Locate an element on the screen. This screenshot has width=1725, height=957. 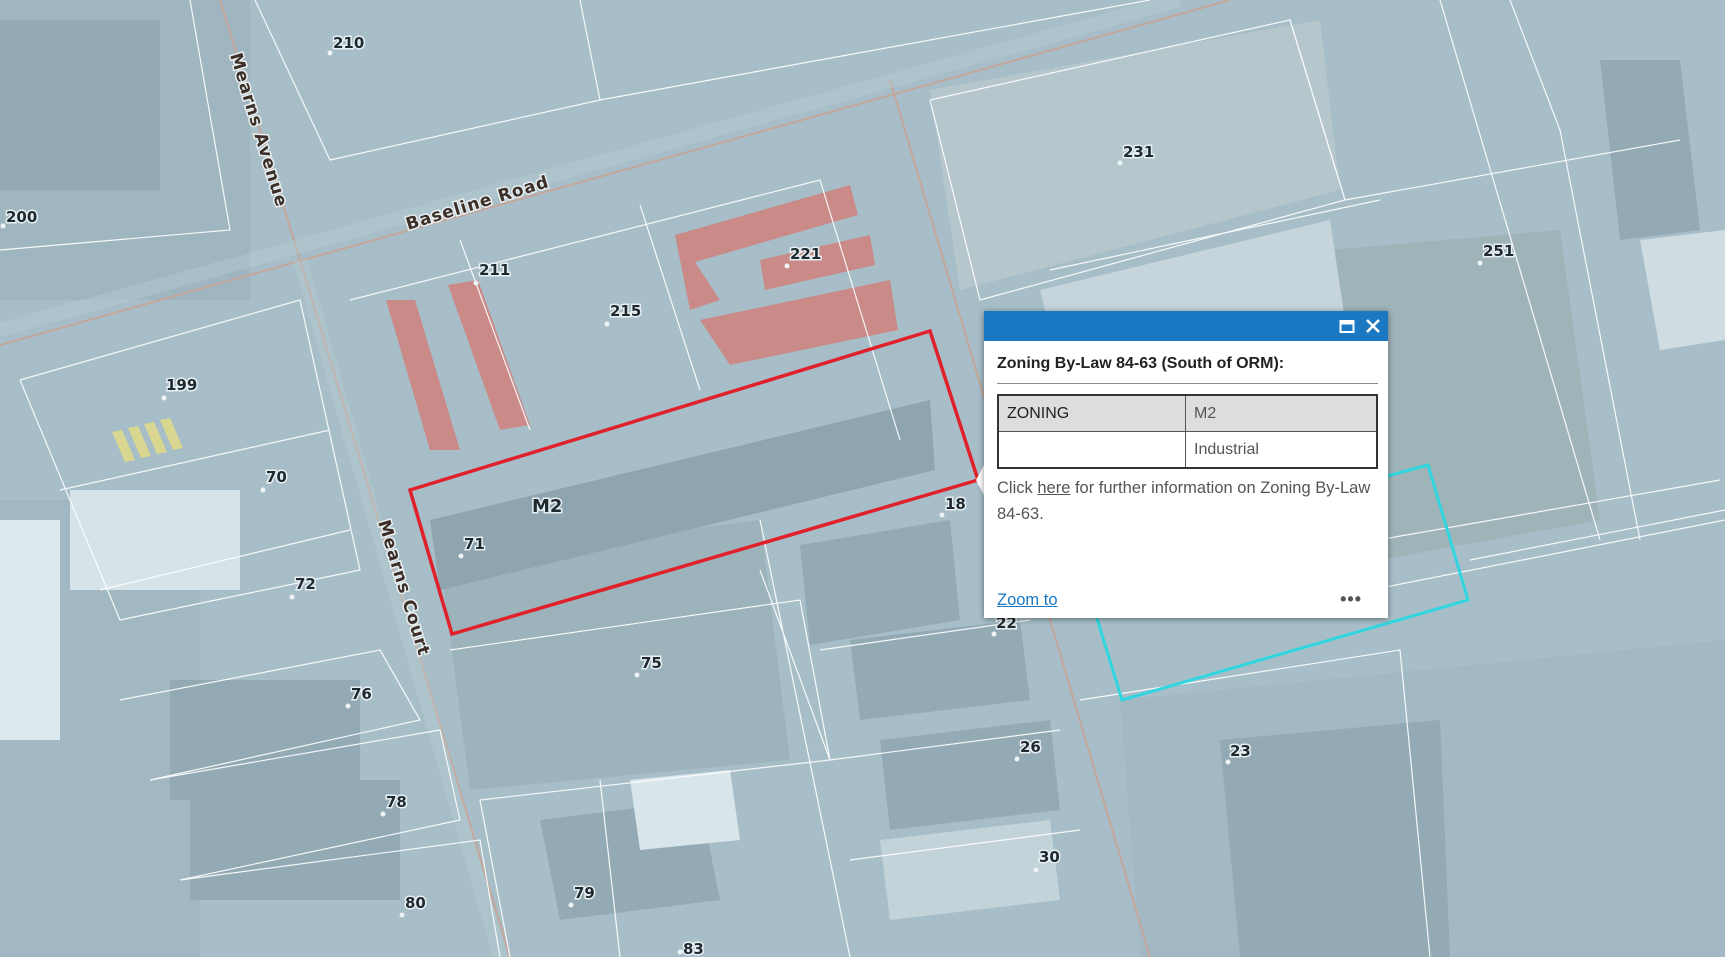
address-label: 221 is located at coordinates (805, 254).